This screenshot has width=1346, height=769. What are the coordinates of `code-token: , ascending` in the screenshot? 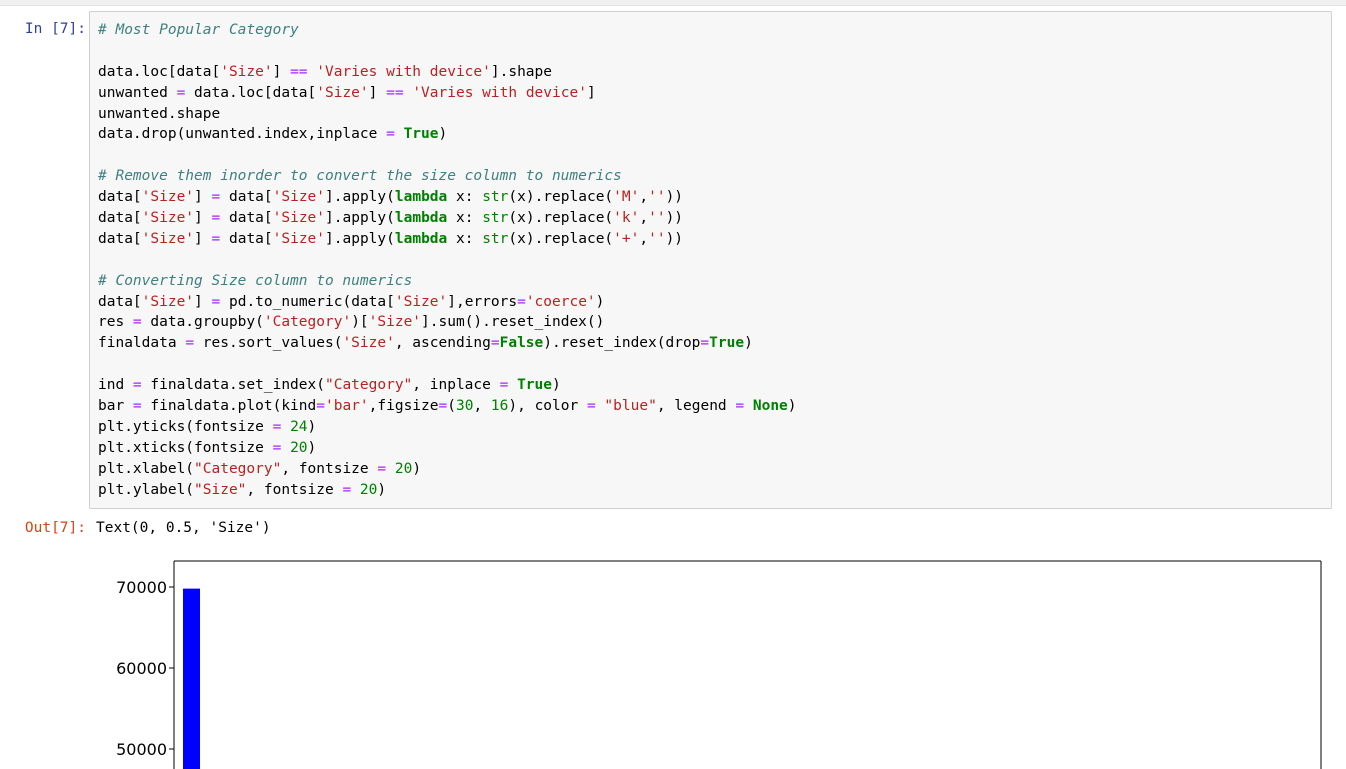 It's located at (442, 343).